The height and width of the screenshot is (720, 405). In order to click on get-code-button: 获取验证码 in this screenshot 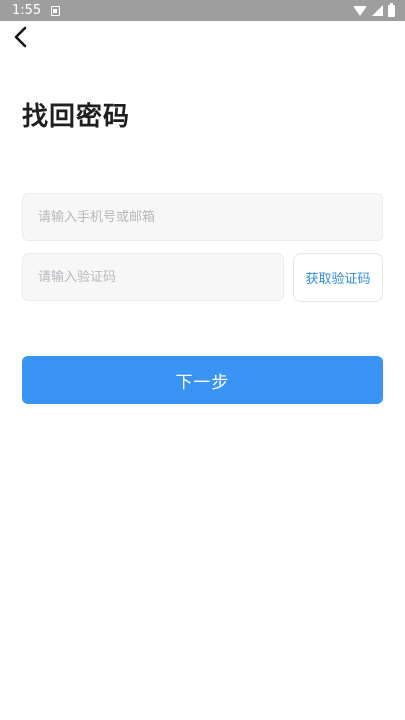, I will do `click(338, 277)`.